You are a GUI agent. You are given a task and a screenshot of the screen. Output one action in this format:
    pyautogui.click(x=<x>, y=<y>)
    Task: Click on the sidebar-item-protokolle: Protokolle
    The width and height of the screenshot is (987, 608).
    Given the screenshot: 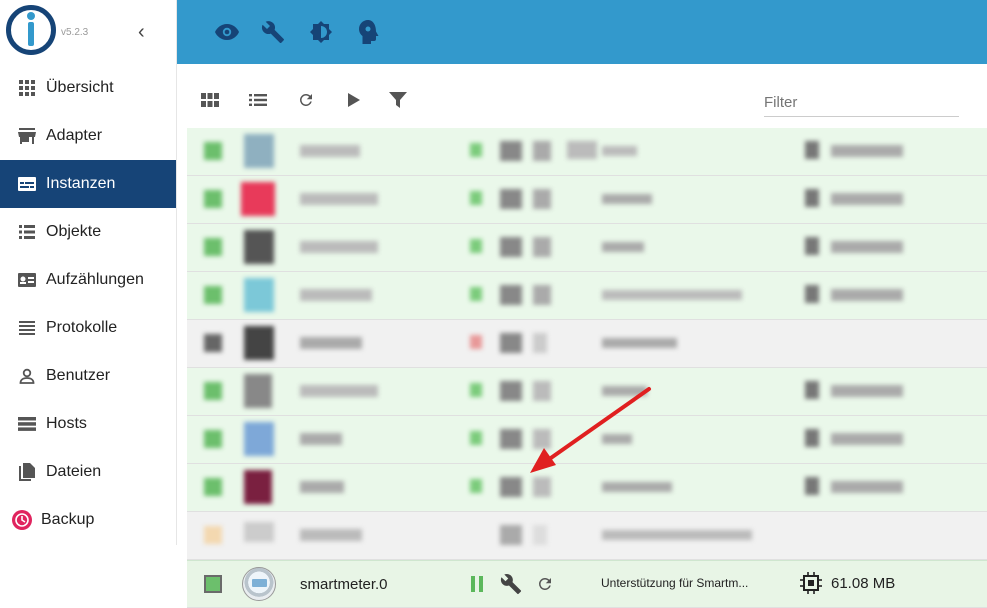 What is the action you would take?
    pyautogui.click(x=88, y=328)
    